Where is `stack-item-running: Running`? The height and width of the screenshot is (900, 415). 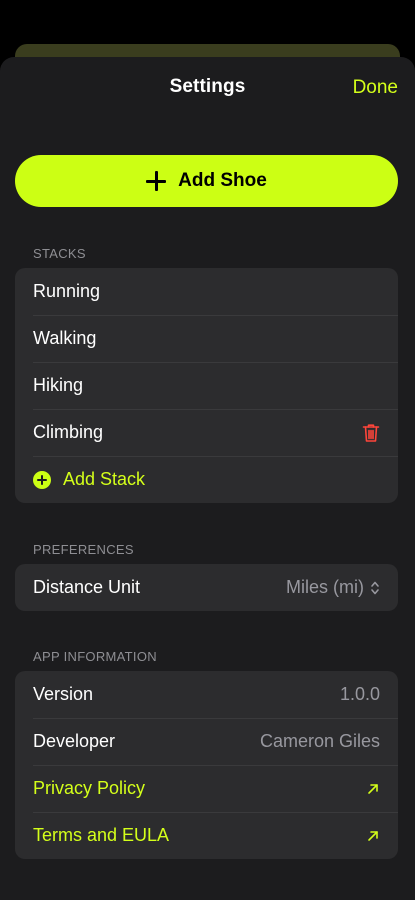 stack-item-running: Running is located at coordinates (206, 291).